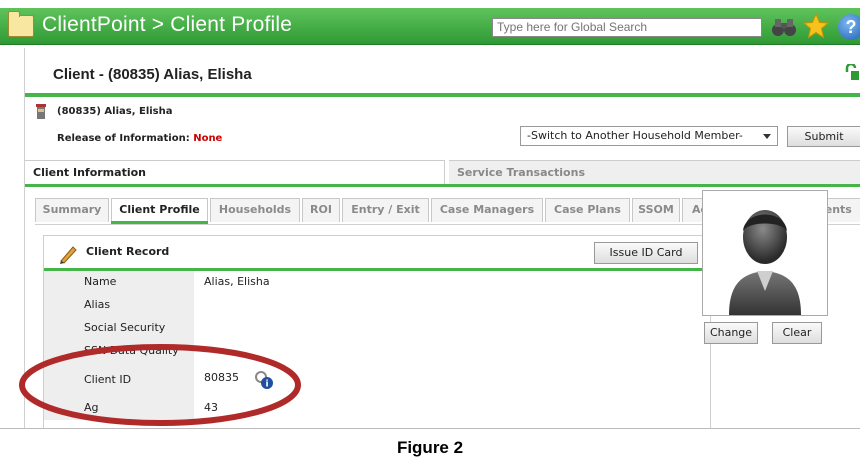 The image size is (860, 463). Describe the element at coordinates (377, 380) in the screenshot. I see `field-row-client-id: Client ID 80835 i` at that location.